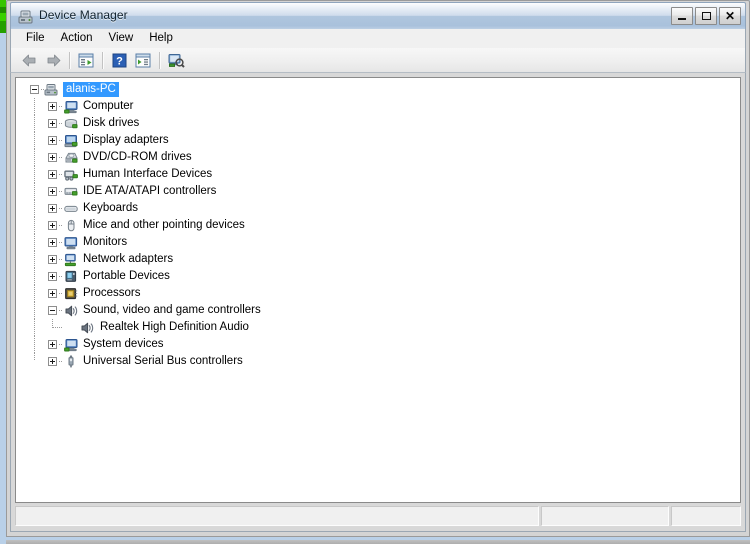  Describe the element at coordinates (378, 242) in the screenshot. I see `tree-item: Monitors` at that location.